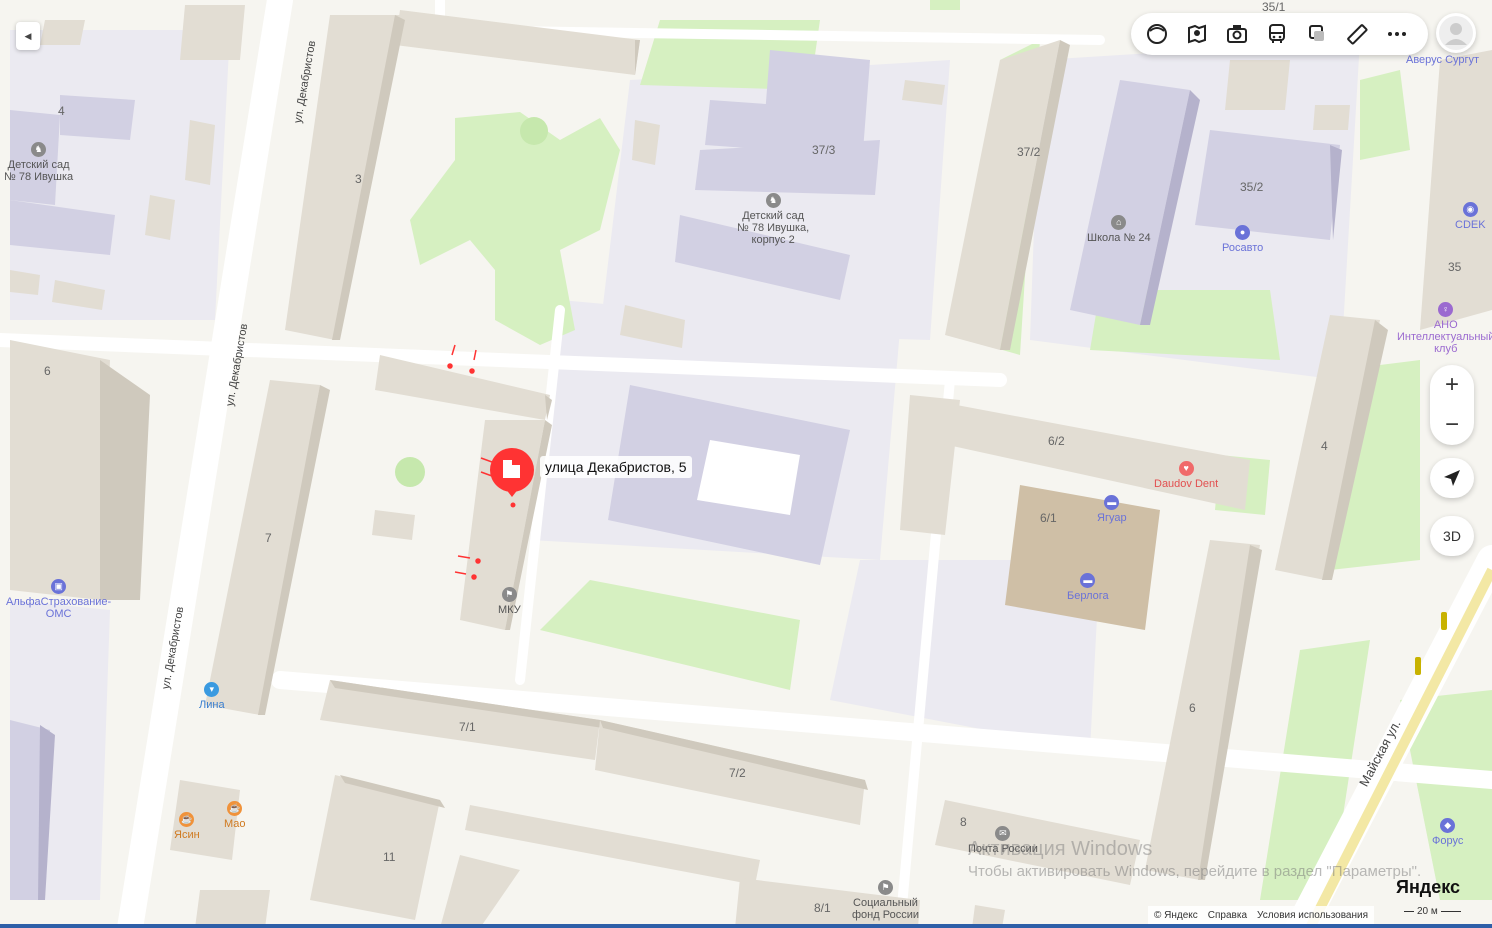 Image resolution: width=1492 pixels, height=928 pixels. I want to click on poi-cdek: ◉ CDEK, so click(1470, 216).